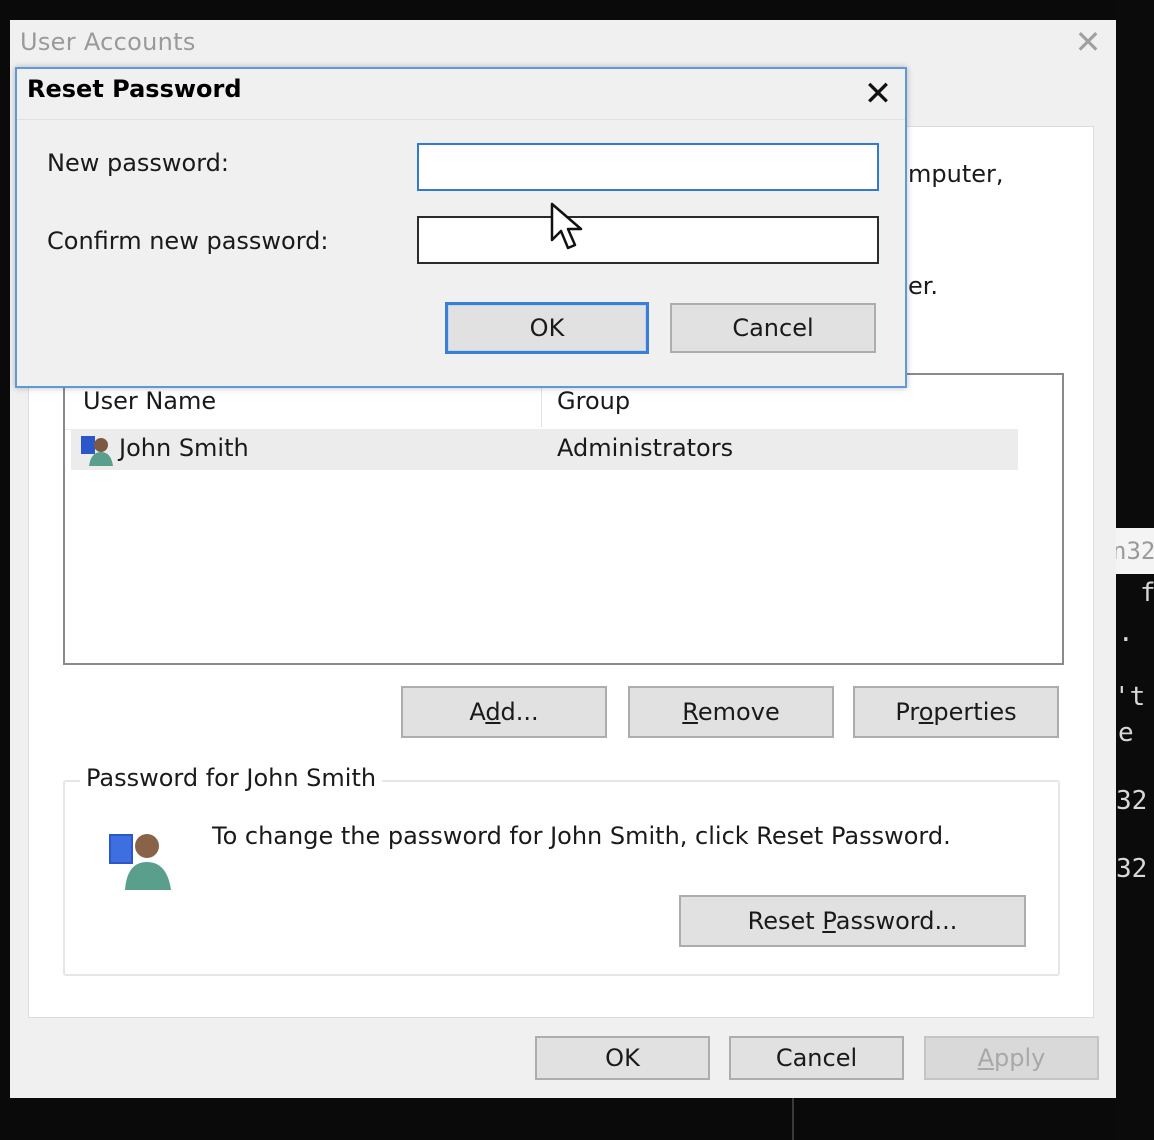 This screenshot has width=1154, height=1140. I want to click on table-row: John Smith Administrators, so click(544, 450).